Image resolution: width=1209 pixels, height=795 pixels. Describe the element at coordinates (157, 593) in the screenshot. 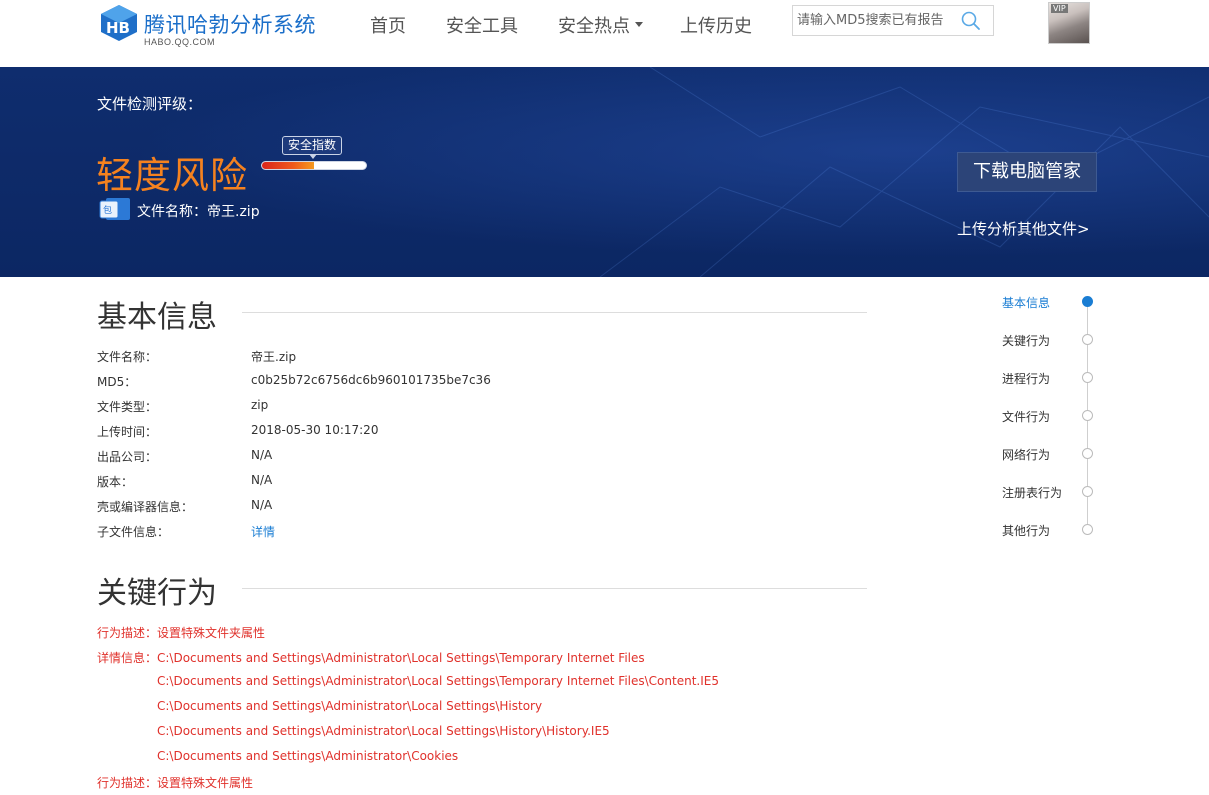

I see `key-behavior-title: 关键行为` at that location.